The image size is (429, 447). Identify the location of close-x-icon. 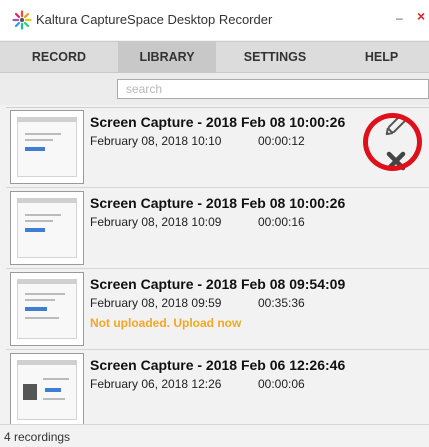
(396, 161).